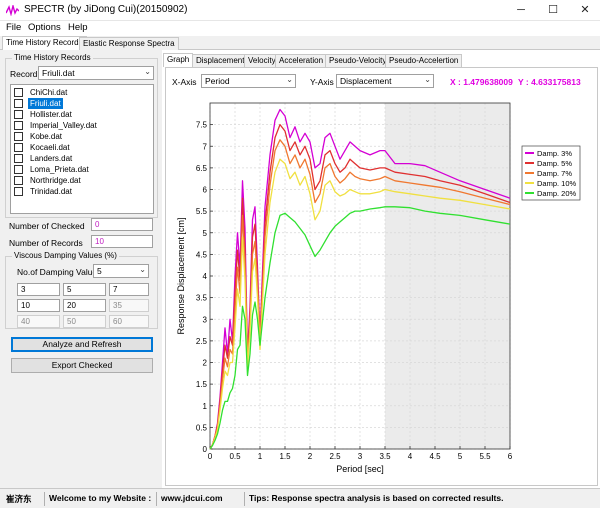  What do you see at coordinates (322, 82) in the screenshot?
I see `y-axis-label: Y-Axis` at bounding box center [322, 82].